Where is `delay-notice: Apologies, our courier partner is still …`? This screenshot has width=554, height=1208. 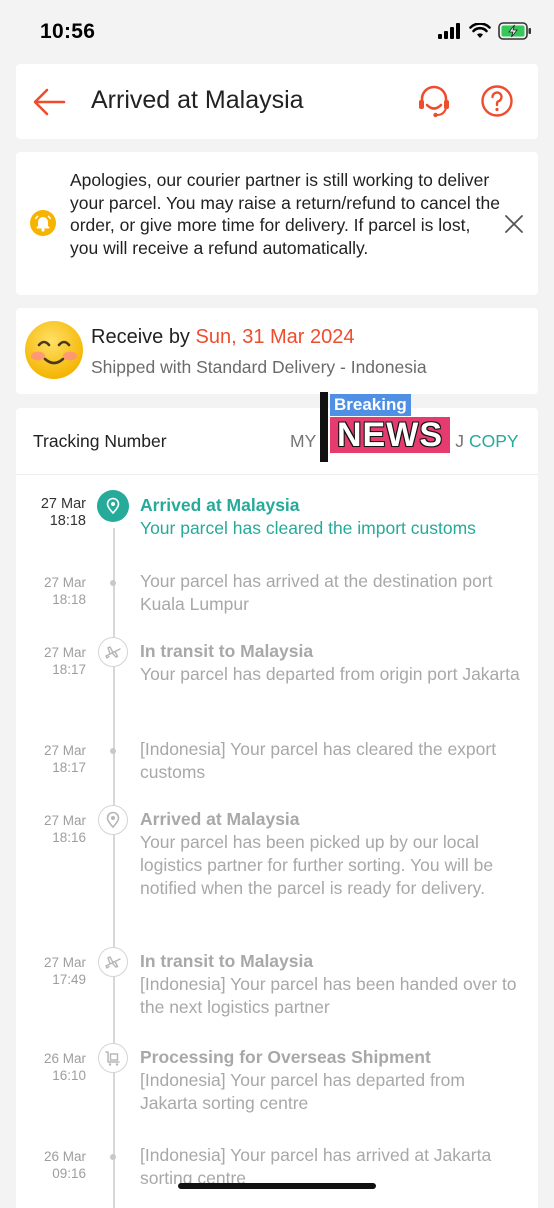 delay-notice: Apologies, our courier partner is still … is located at coordinates (277, 223).